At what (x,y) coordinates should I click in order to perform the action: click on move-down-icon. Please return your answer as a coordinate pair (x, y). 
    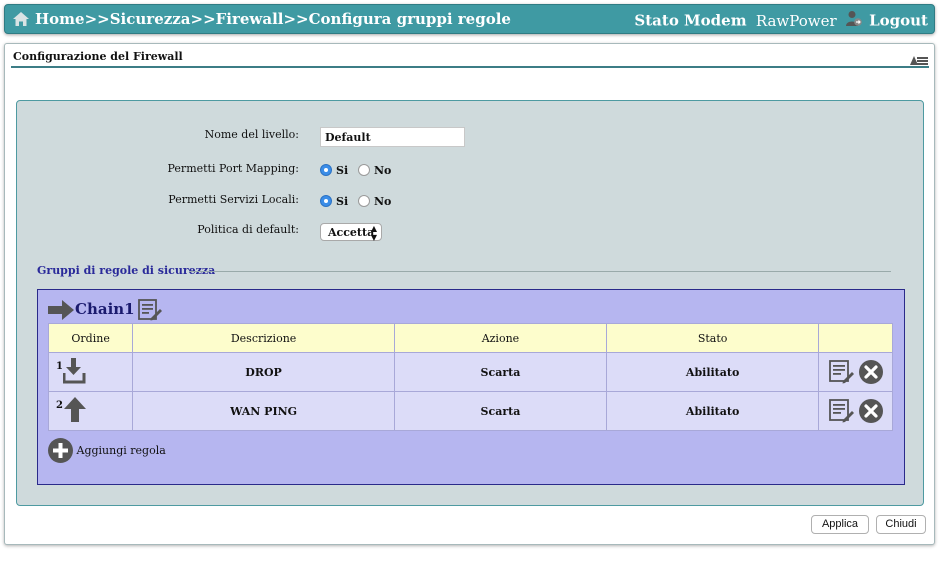
    Looking at the image, I should click on (74, 372).